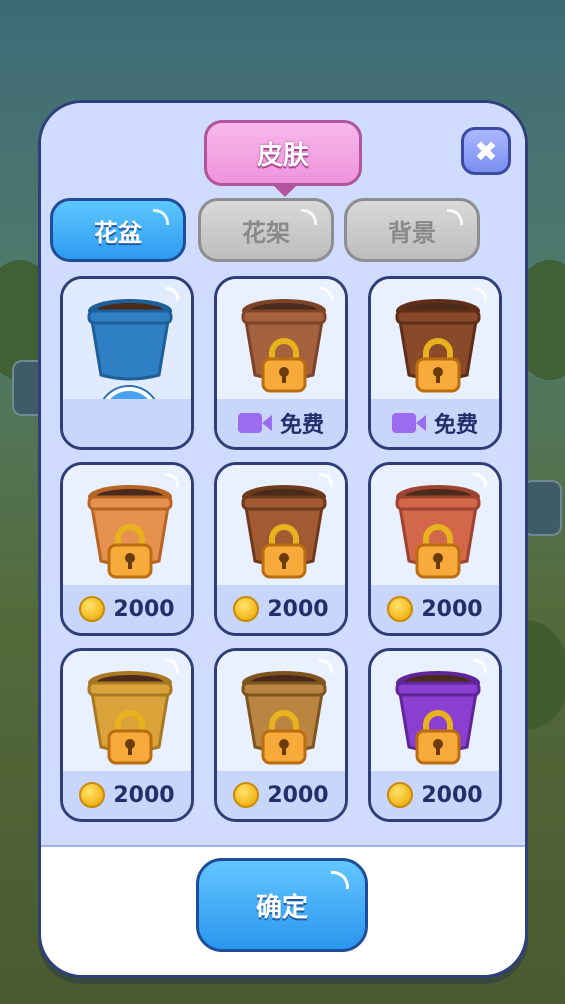 The image size is (565, 1004). I want to click on skin-item: ✓, so click(127, 363).